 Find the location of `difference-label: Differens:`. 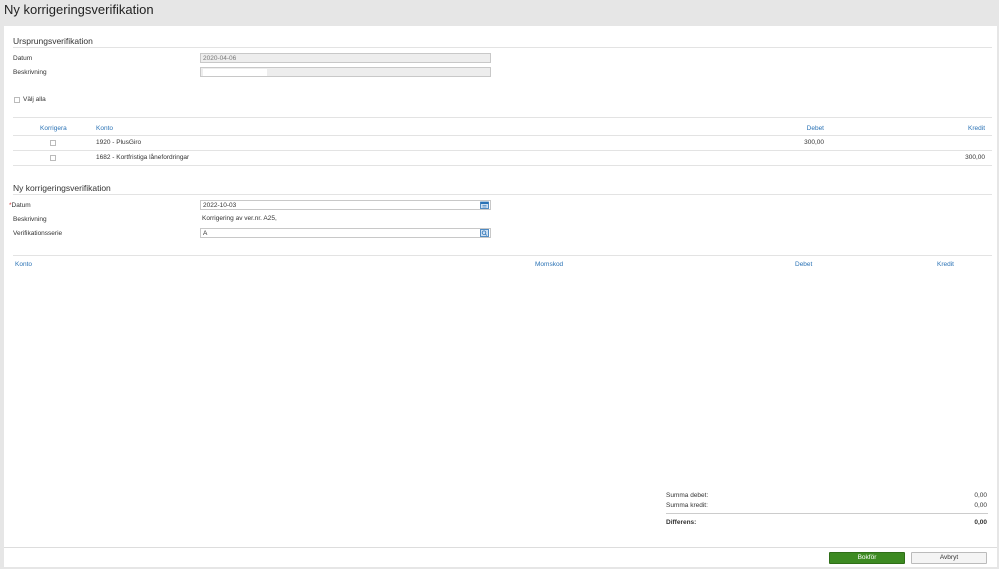

difference-label: Differens: is located at coordinates (681, 522).